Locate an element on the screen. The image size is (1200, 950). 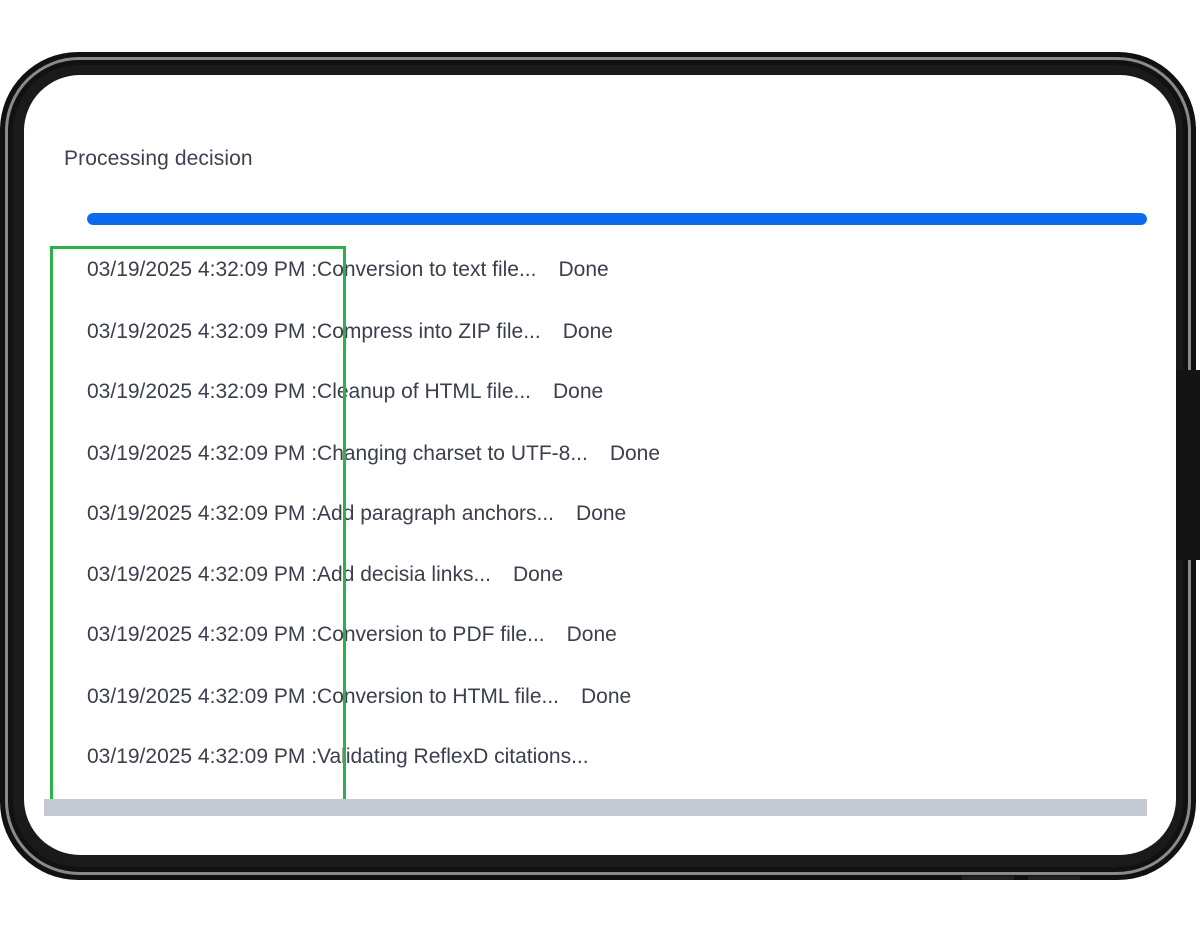
progress-bar-fill is located at coordinates (617, 219).